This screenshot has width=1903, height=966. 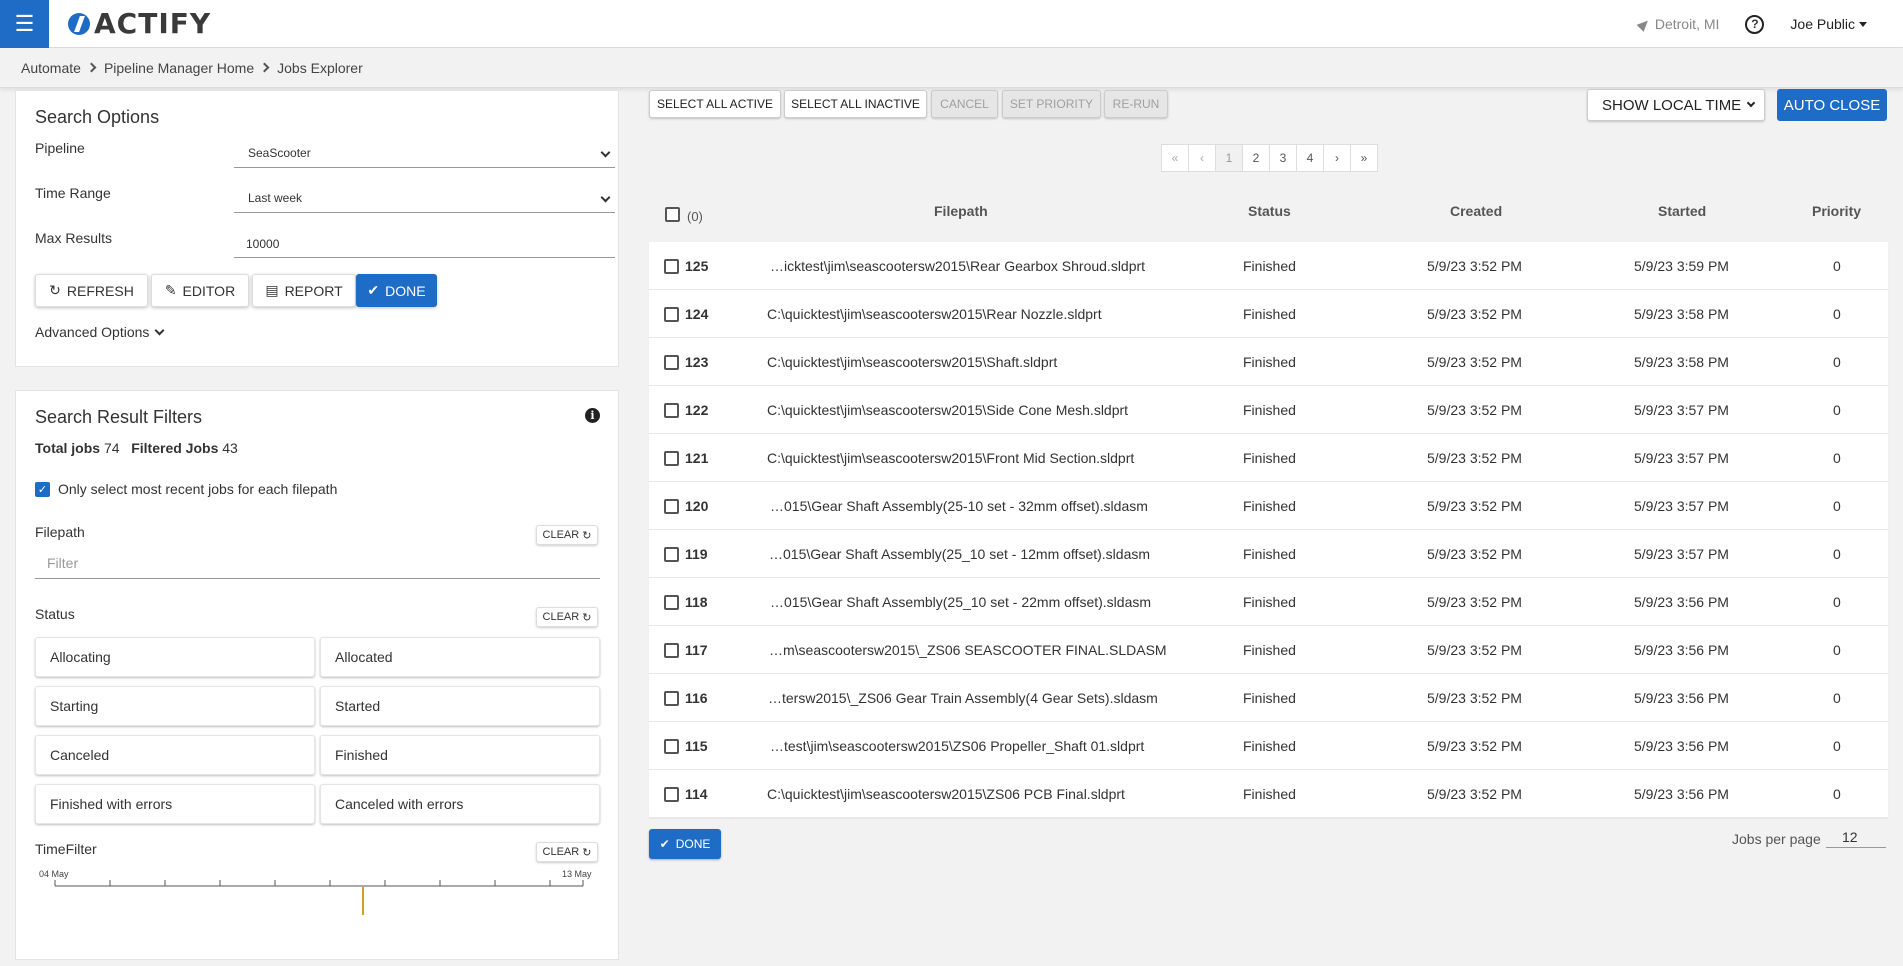 What do you see at coordinates (672, 214) in the screenshot?
I see `select-all-checkbox` at bounding box center [672, 214].